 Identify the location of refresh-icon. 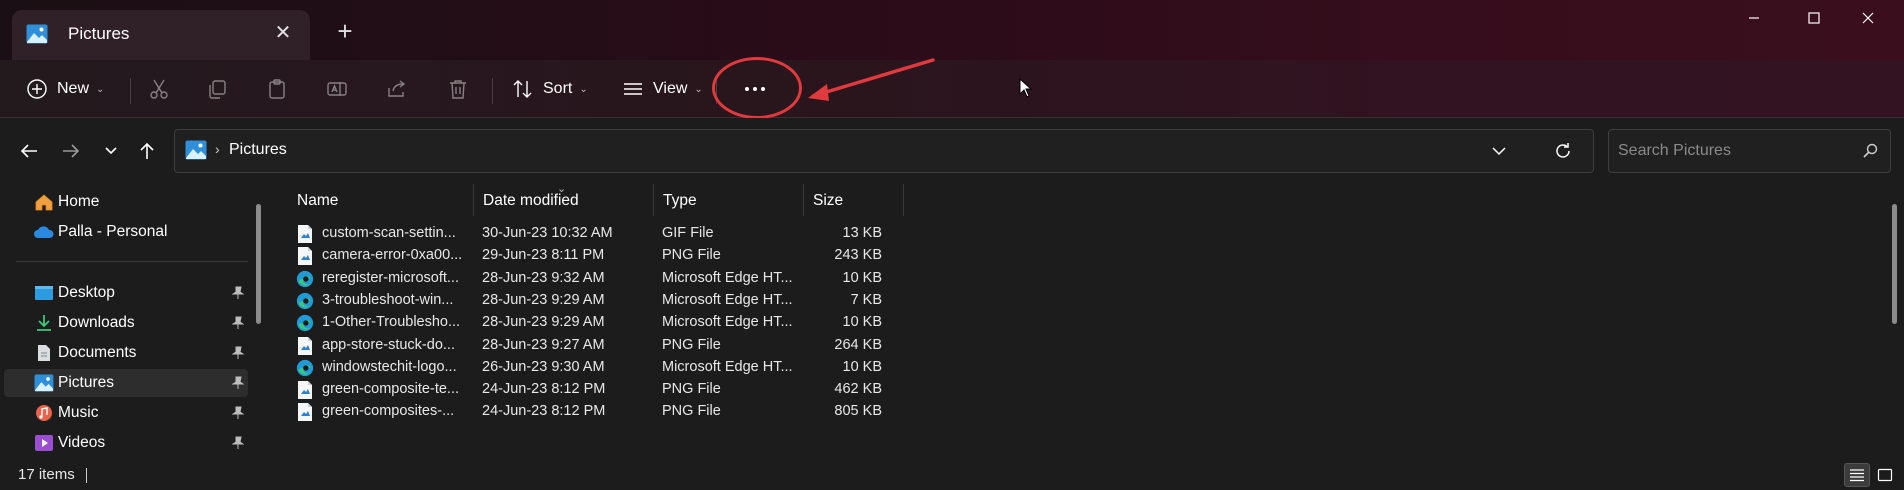
(1563, 151).